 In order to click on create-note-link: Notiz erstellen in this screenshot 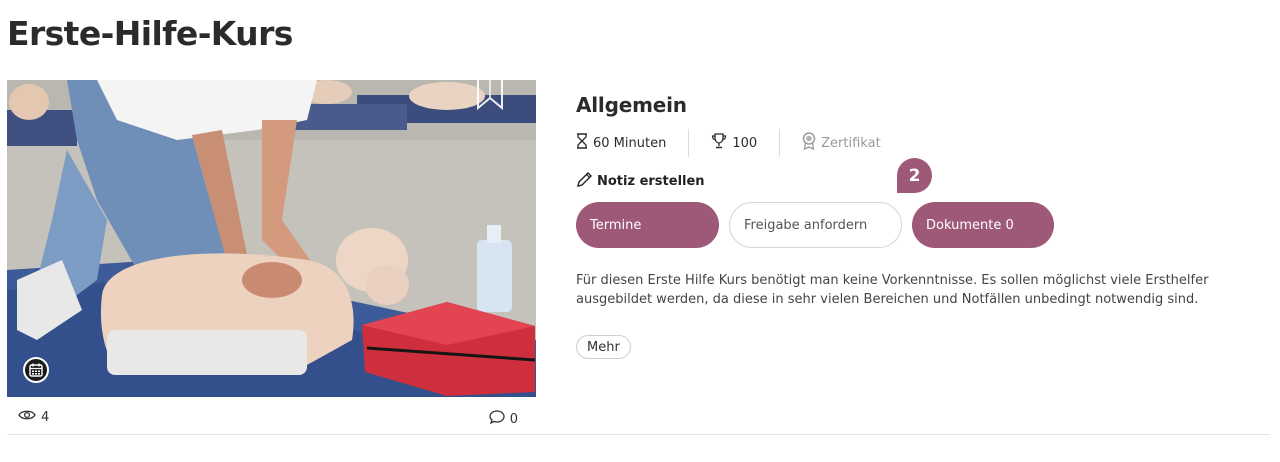, I will do `click(640, 181)`.